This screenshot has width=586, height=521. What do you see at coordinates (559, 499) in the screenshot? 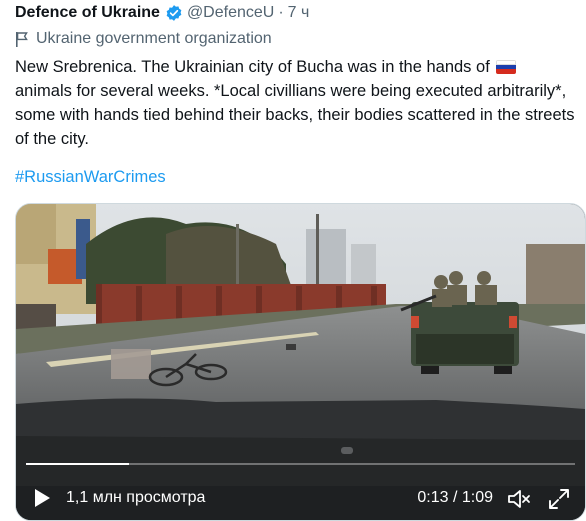
I see `fullscreen-icon` at bounding box center [559, 499].